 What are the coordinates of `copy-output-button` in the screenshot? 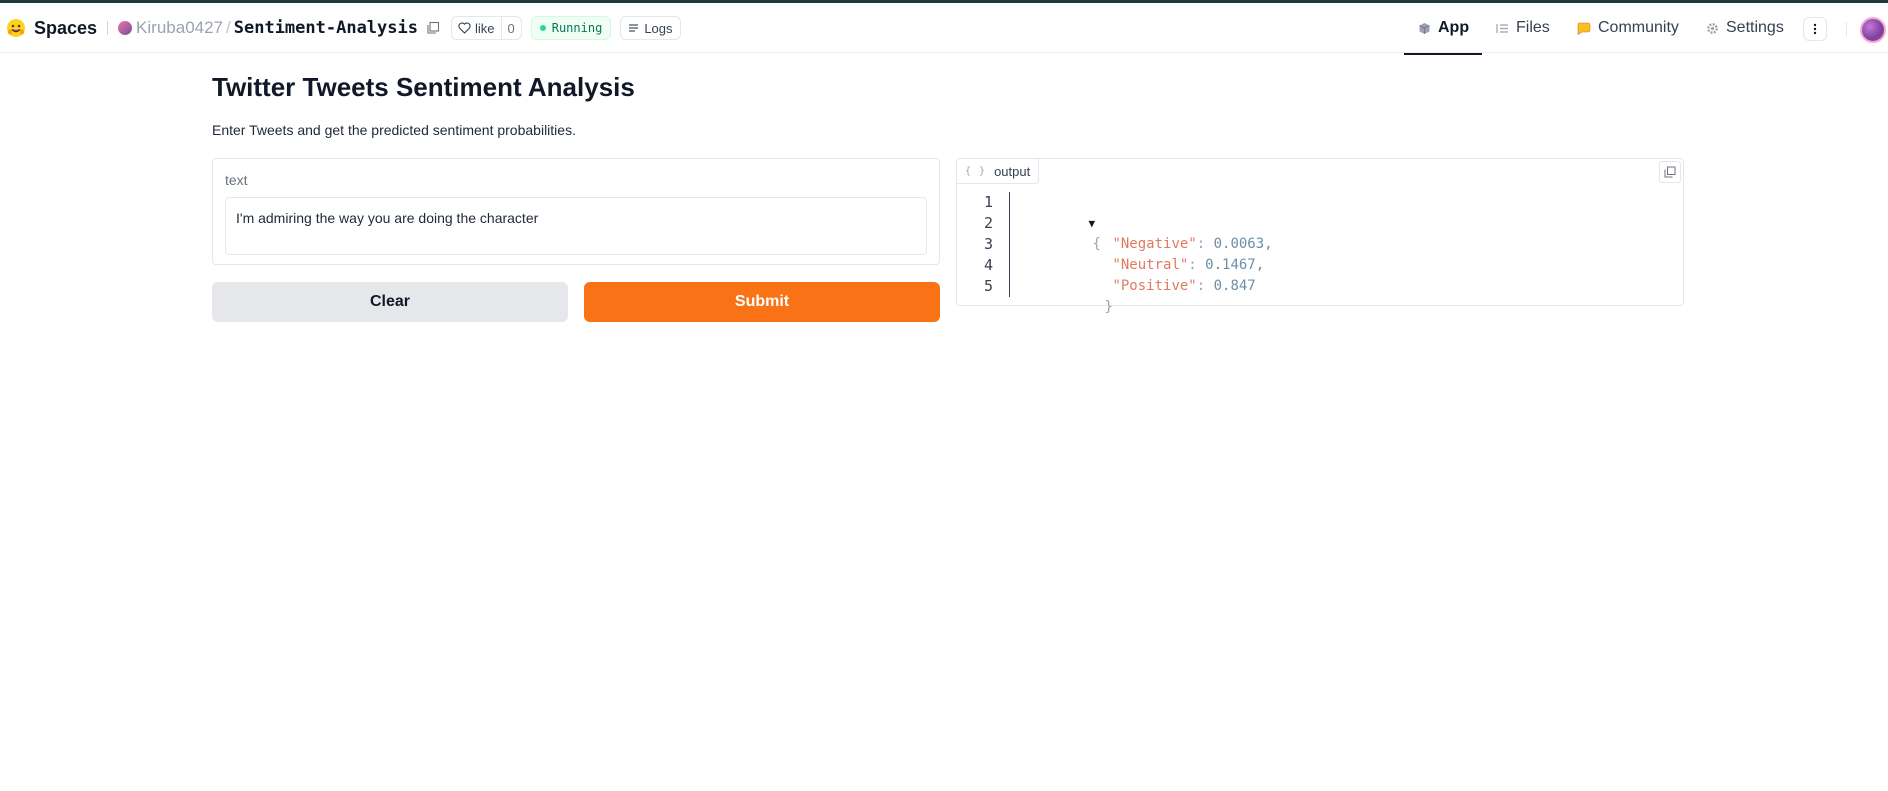 It's located at (1670, 172).